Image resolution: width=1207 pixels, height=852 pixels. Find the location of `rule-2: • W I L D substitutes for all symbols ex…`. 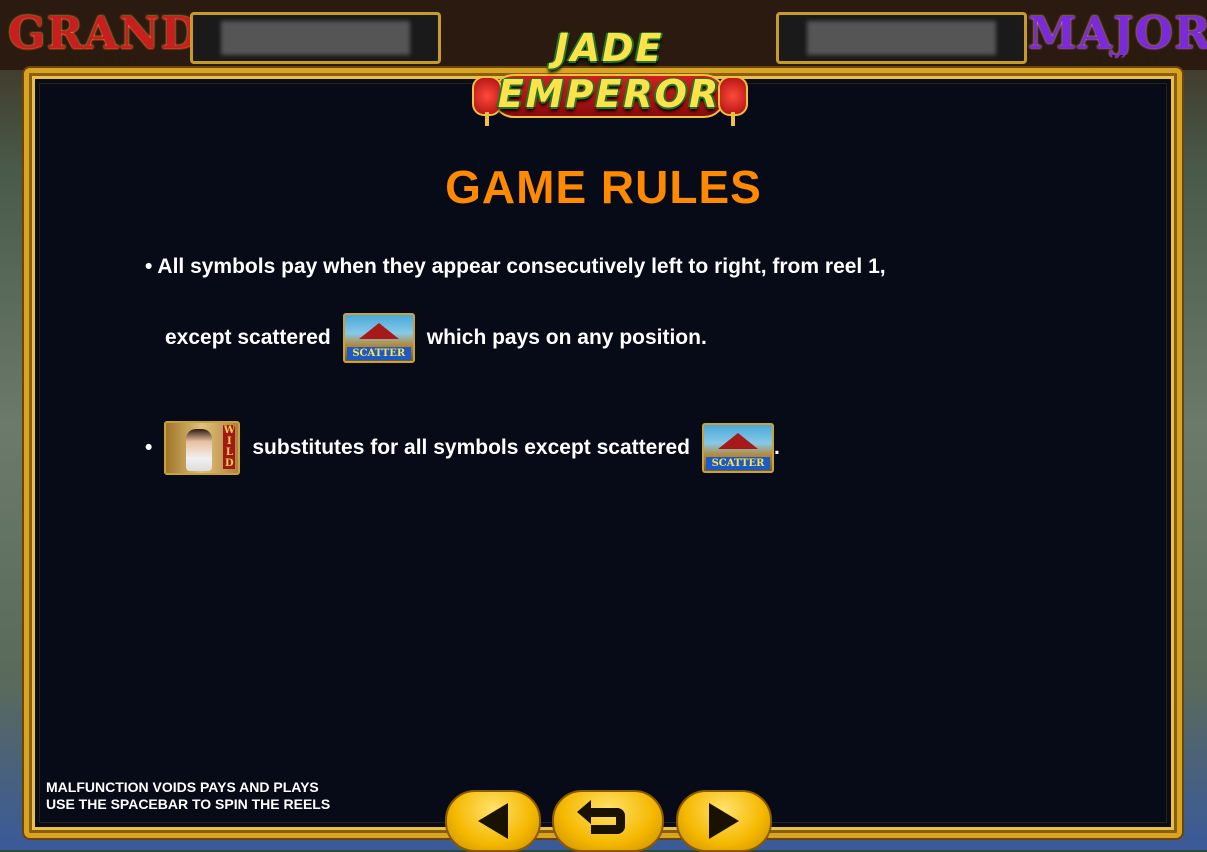

rule-2: • W I L D substitutes for all symbols ex… is located at coordinates (462, 448).